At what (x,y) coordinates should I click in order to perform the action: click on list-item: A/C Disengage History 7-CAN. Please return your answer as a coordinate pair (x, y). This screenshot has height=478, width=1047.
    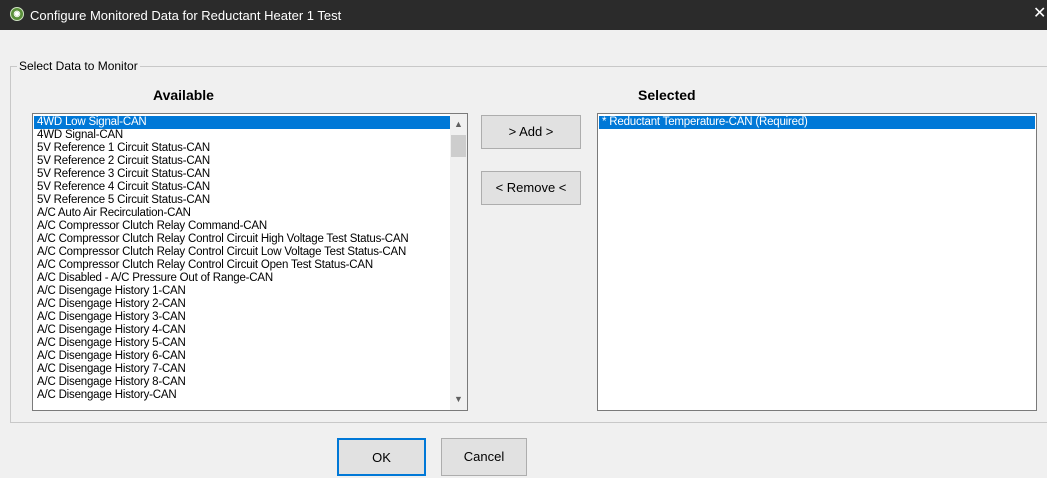
    Looking at the image, I should click on (242, 369).